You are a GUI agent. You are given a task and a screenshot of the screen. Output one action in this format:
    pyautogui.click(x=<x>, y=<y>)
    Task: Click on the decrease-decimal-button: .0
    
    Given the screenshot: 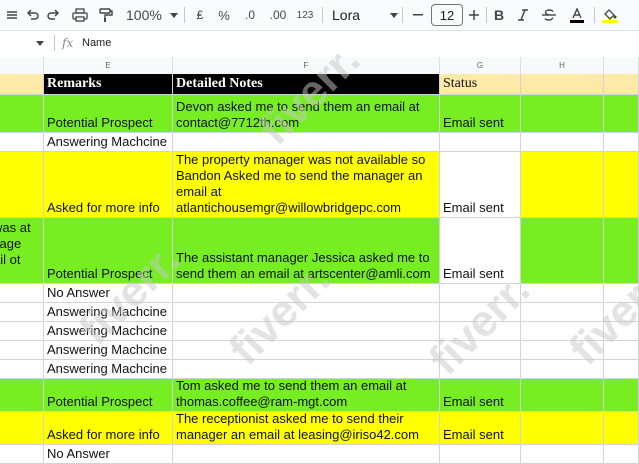 What is the action you would take?
    pyautogui.click(x=250, y=15)
    